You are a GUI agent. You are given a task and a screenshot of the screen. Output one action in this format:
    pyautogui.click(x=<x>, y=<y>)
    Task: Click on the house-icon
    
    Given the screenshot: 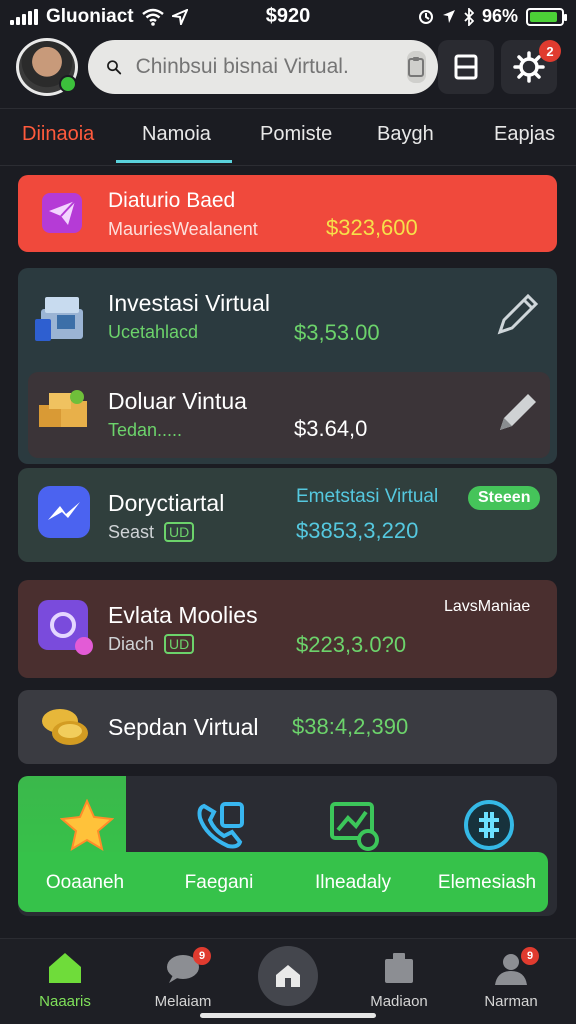 What is the action you would take?
    pyautogui.click(x=288, y=976)
    